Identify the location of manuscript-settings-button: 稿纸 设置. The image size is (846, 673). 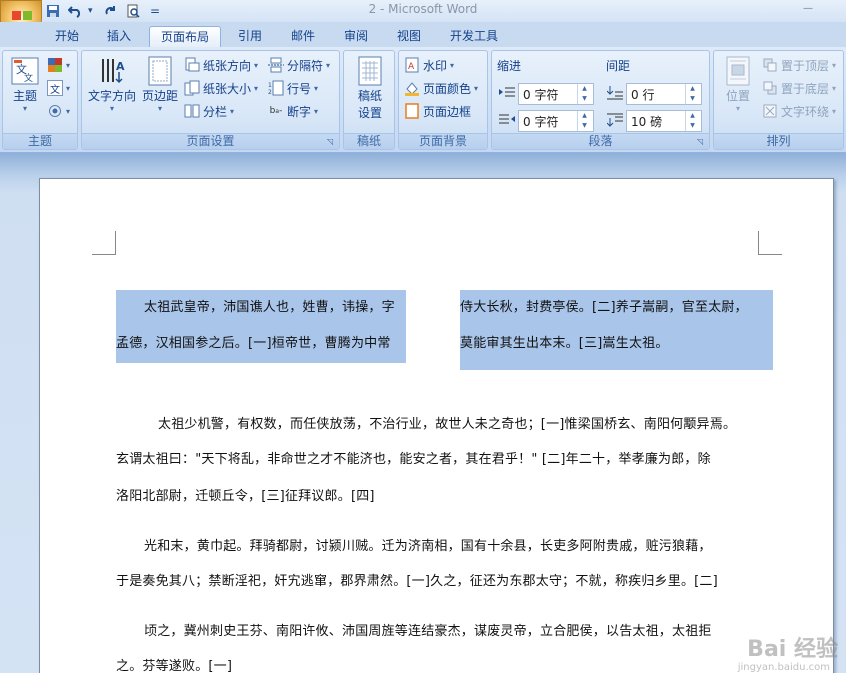
(370, 88).